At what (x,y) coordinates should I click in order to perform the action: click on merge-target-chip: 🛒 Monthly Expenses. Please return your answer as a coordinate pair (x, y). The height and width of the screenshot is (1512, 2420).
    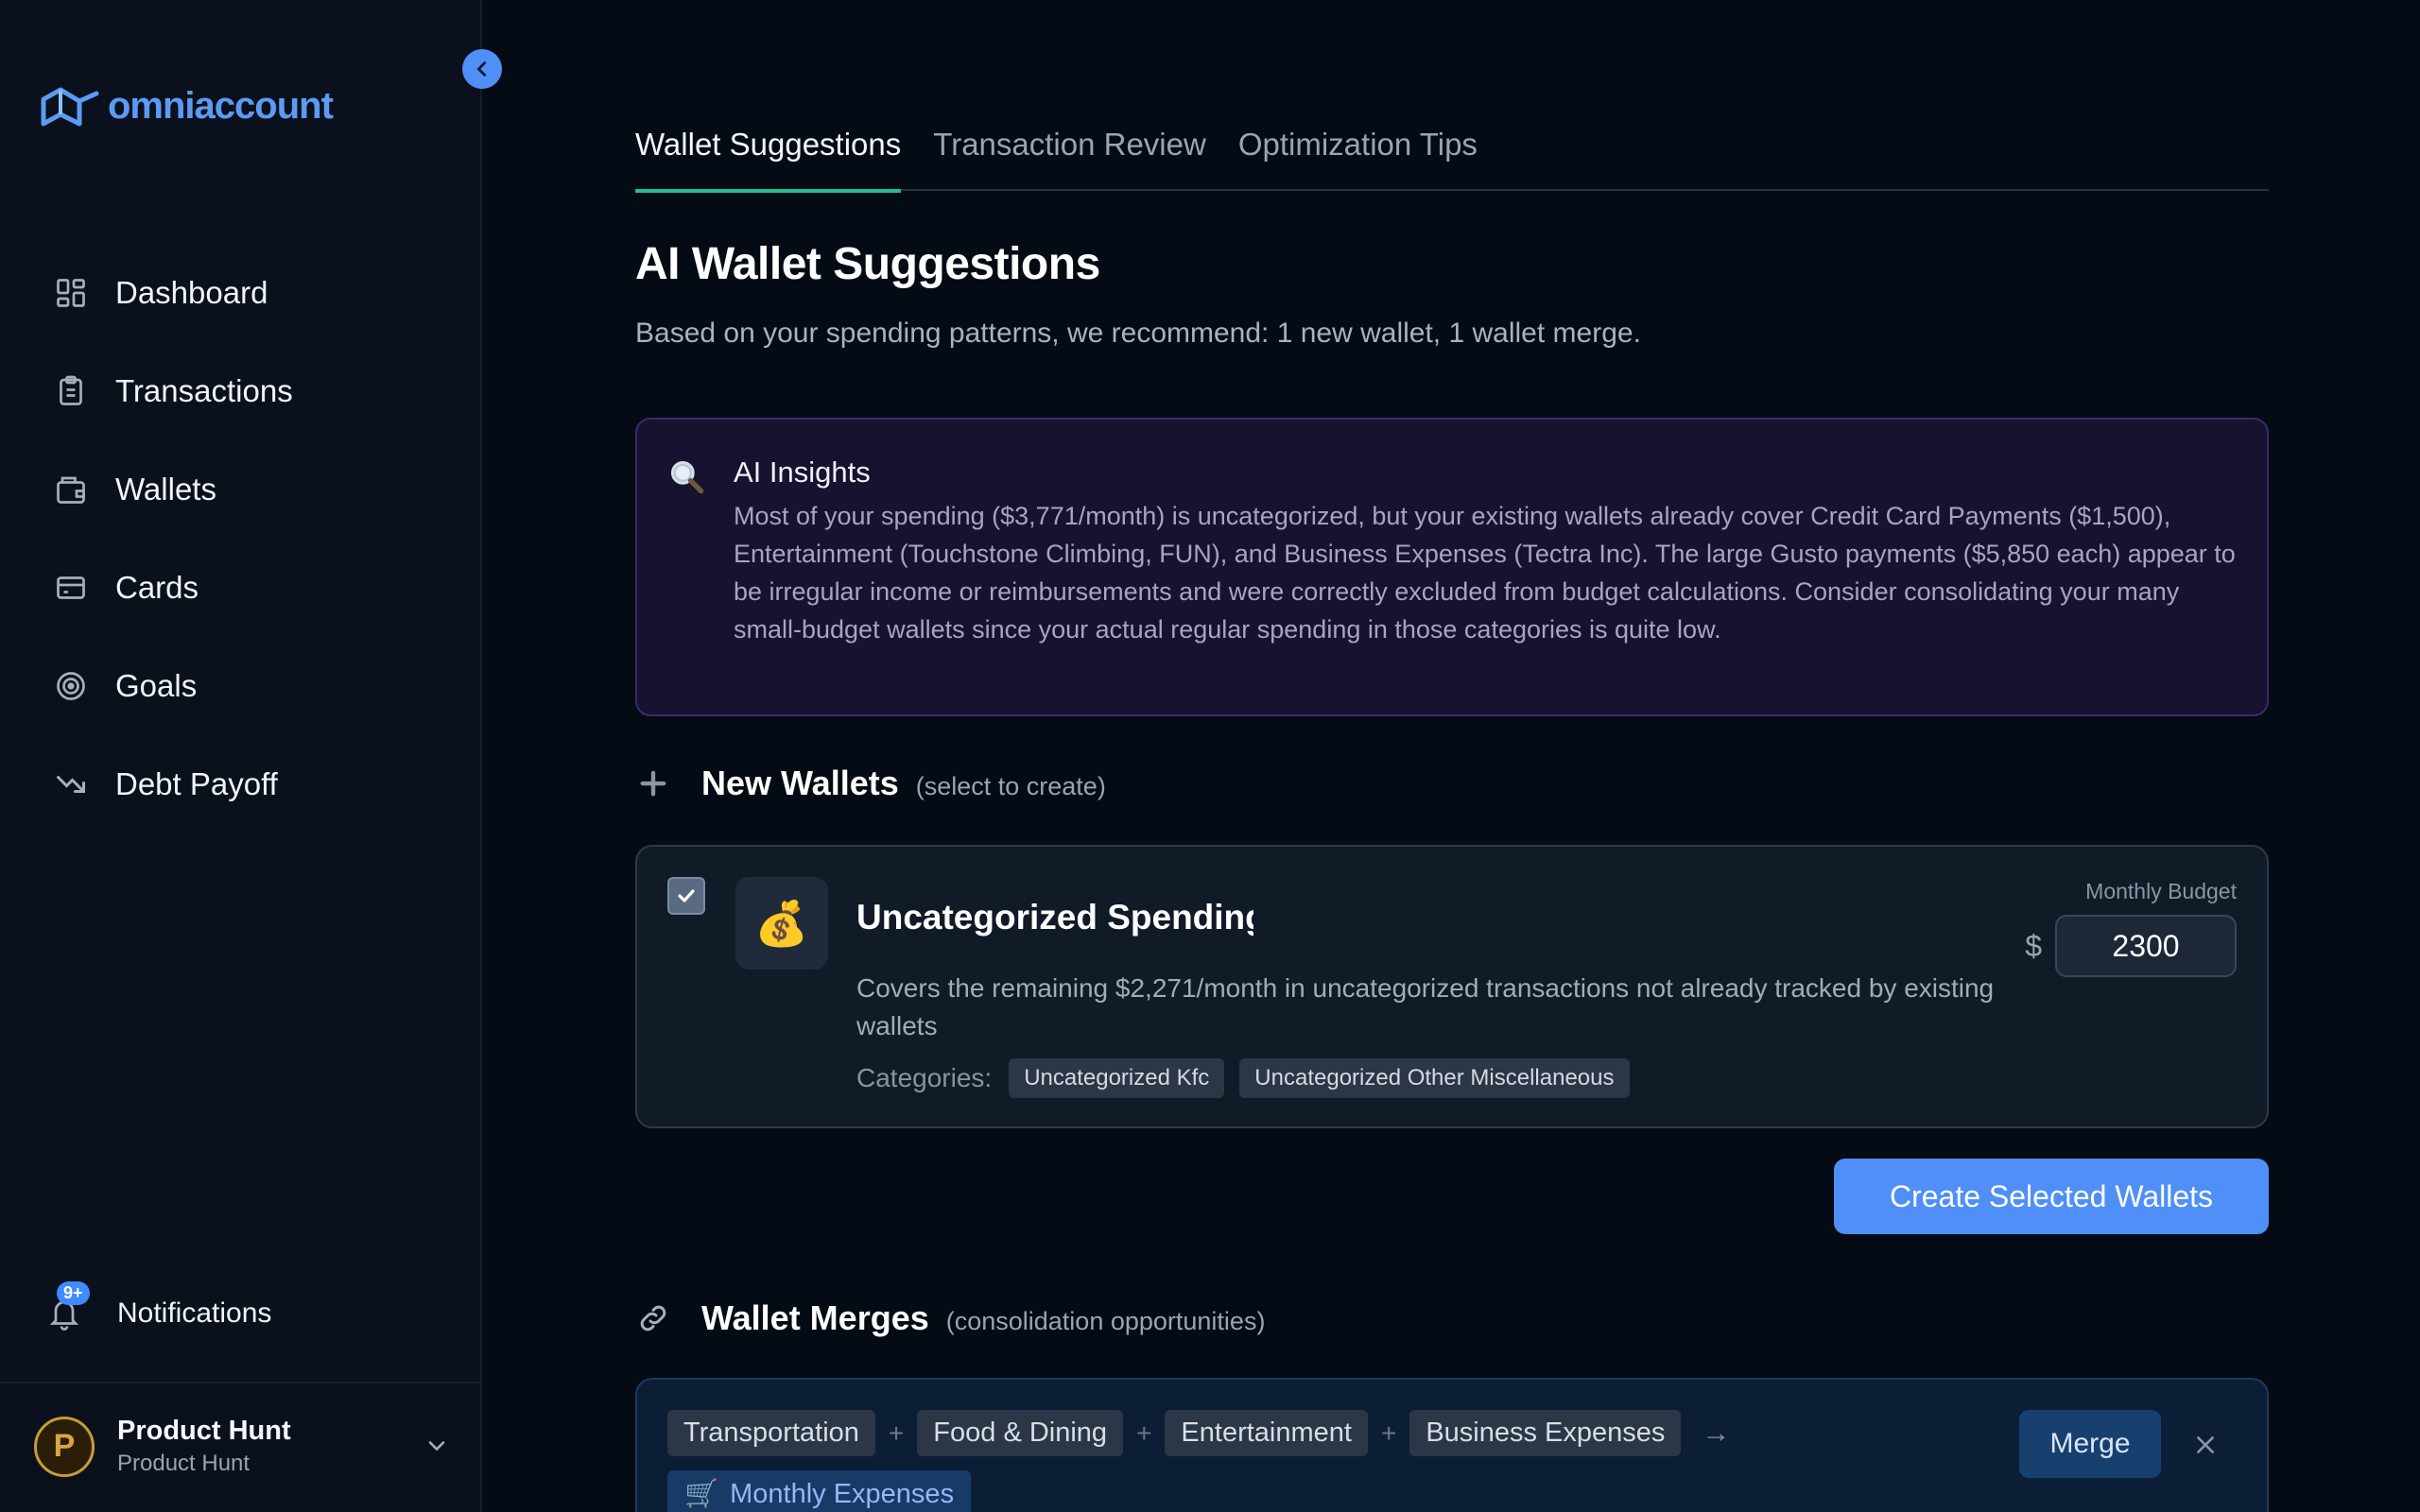
    Looking at the image, I should click on (819, 1491).